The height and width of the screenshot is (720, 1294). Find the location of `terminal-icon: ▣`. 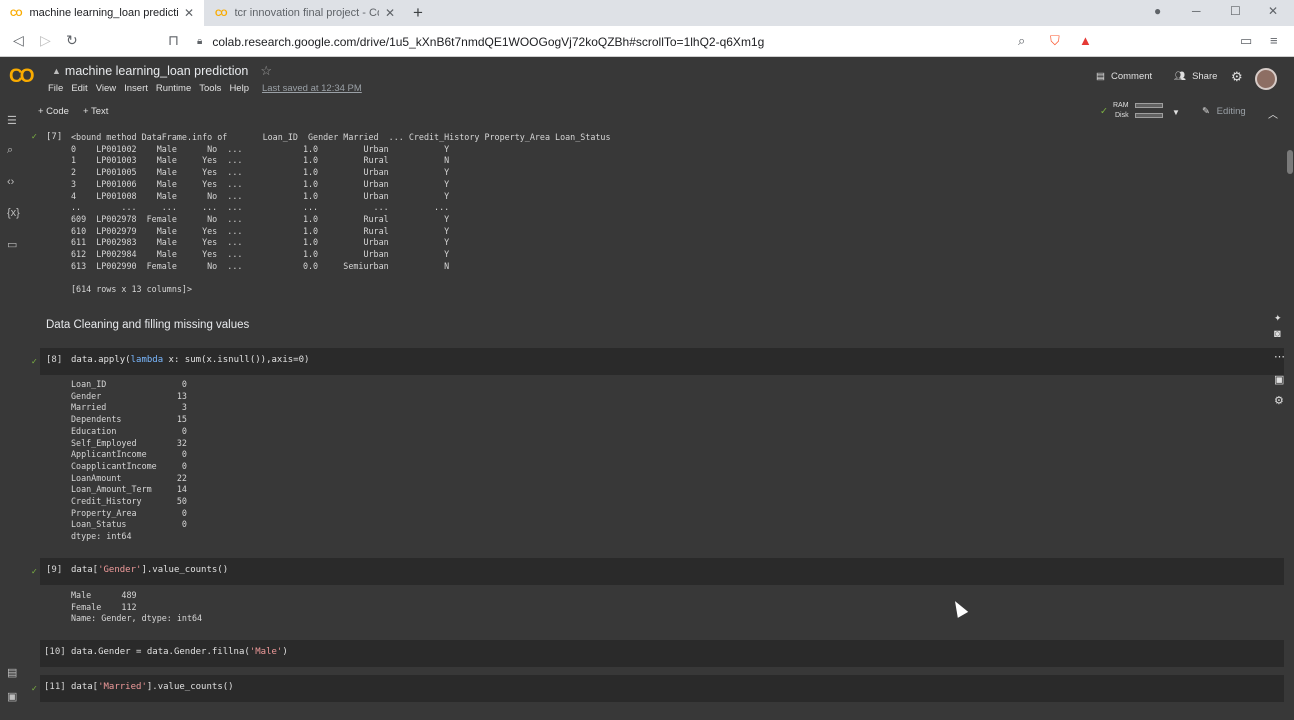

terminal-icon: ▣ is located at coordinates (12, 696).